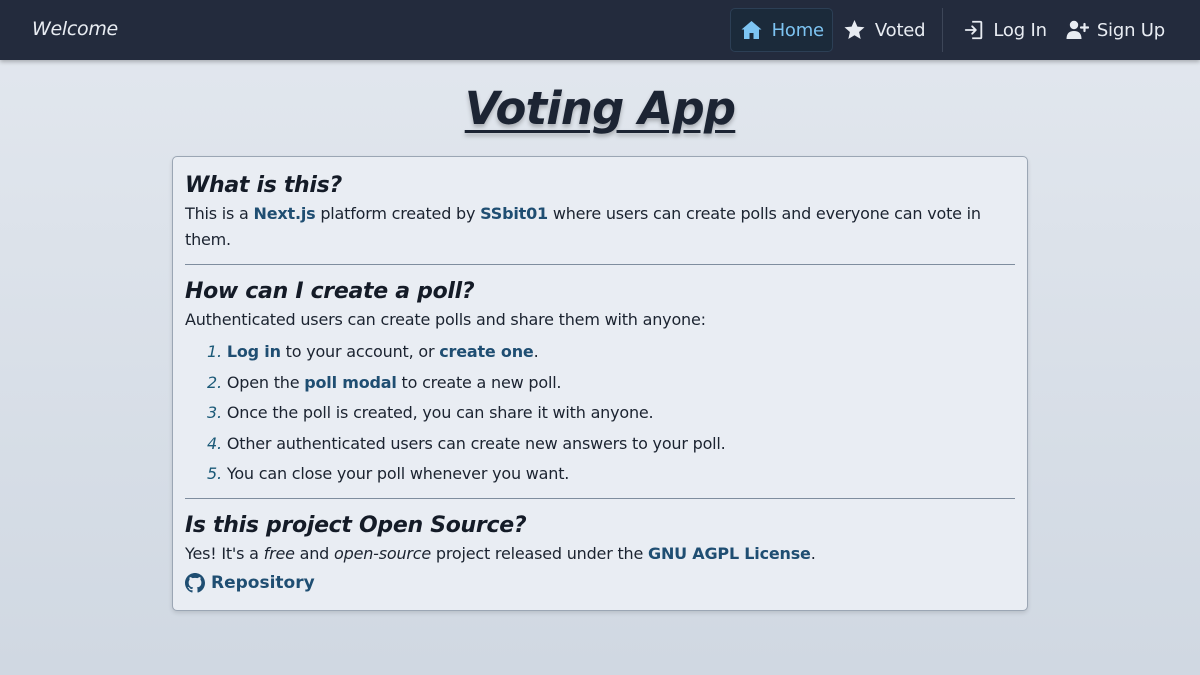  What do you see at coordinates (600, 108) in the screenshot?
I see `page-title: Voting App` at bounding box center [600, 108].